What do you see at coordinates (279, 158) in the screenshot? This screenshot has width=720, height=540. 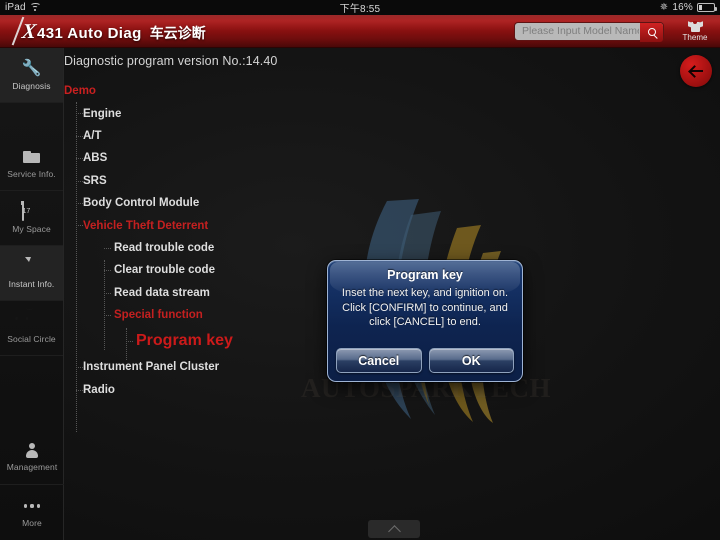 I see `tree-node-abs: ABS` at bounding box center [279, 158].